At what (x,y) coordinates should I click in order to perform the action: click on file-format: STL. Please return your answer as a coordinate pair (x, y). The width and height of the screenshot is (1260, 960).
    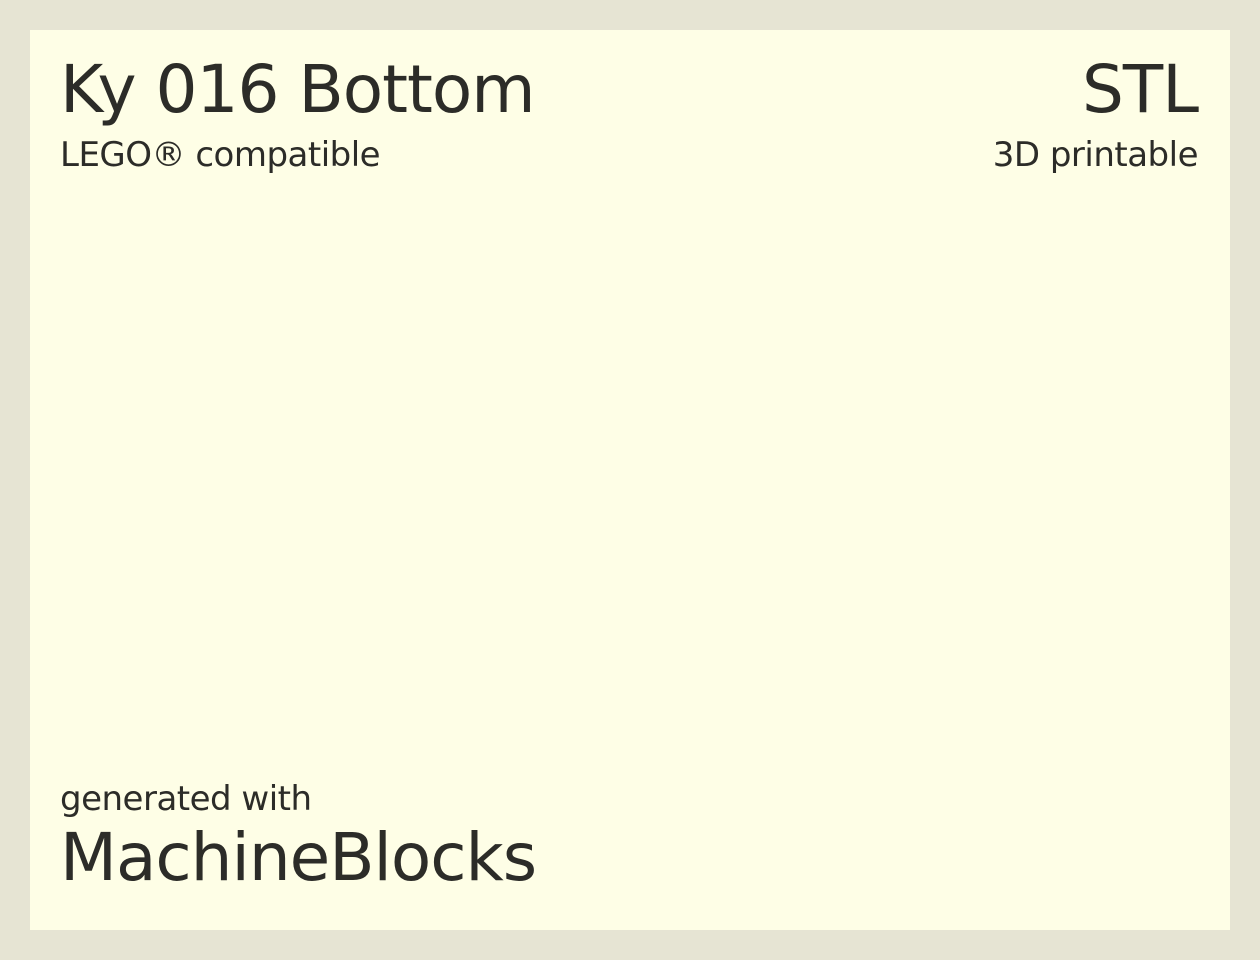
    Looking at the image, I should click on (1140, 89).